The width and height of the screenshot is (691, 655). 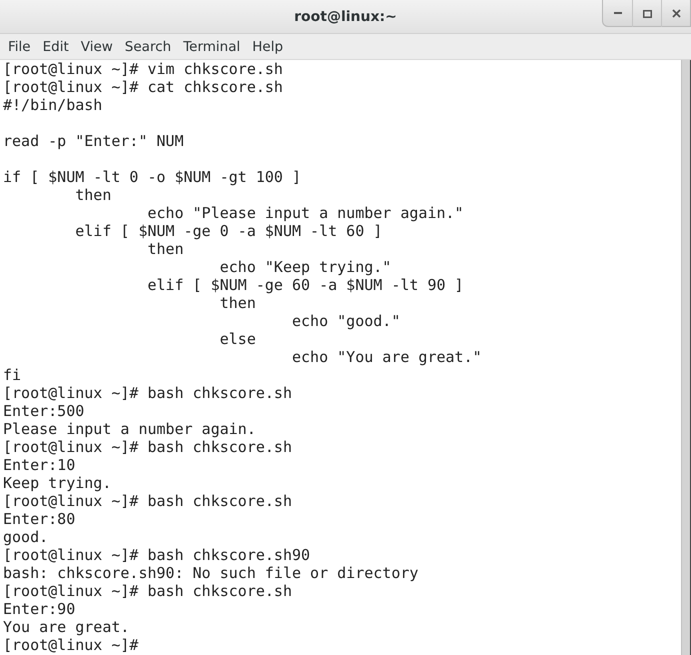 What do you see at coordinates (211, 573) in the screenshot?
I see `terminal-line: bash: chkscore.sh90: No such file or directory` at bounding box center [211, 573].